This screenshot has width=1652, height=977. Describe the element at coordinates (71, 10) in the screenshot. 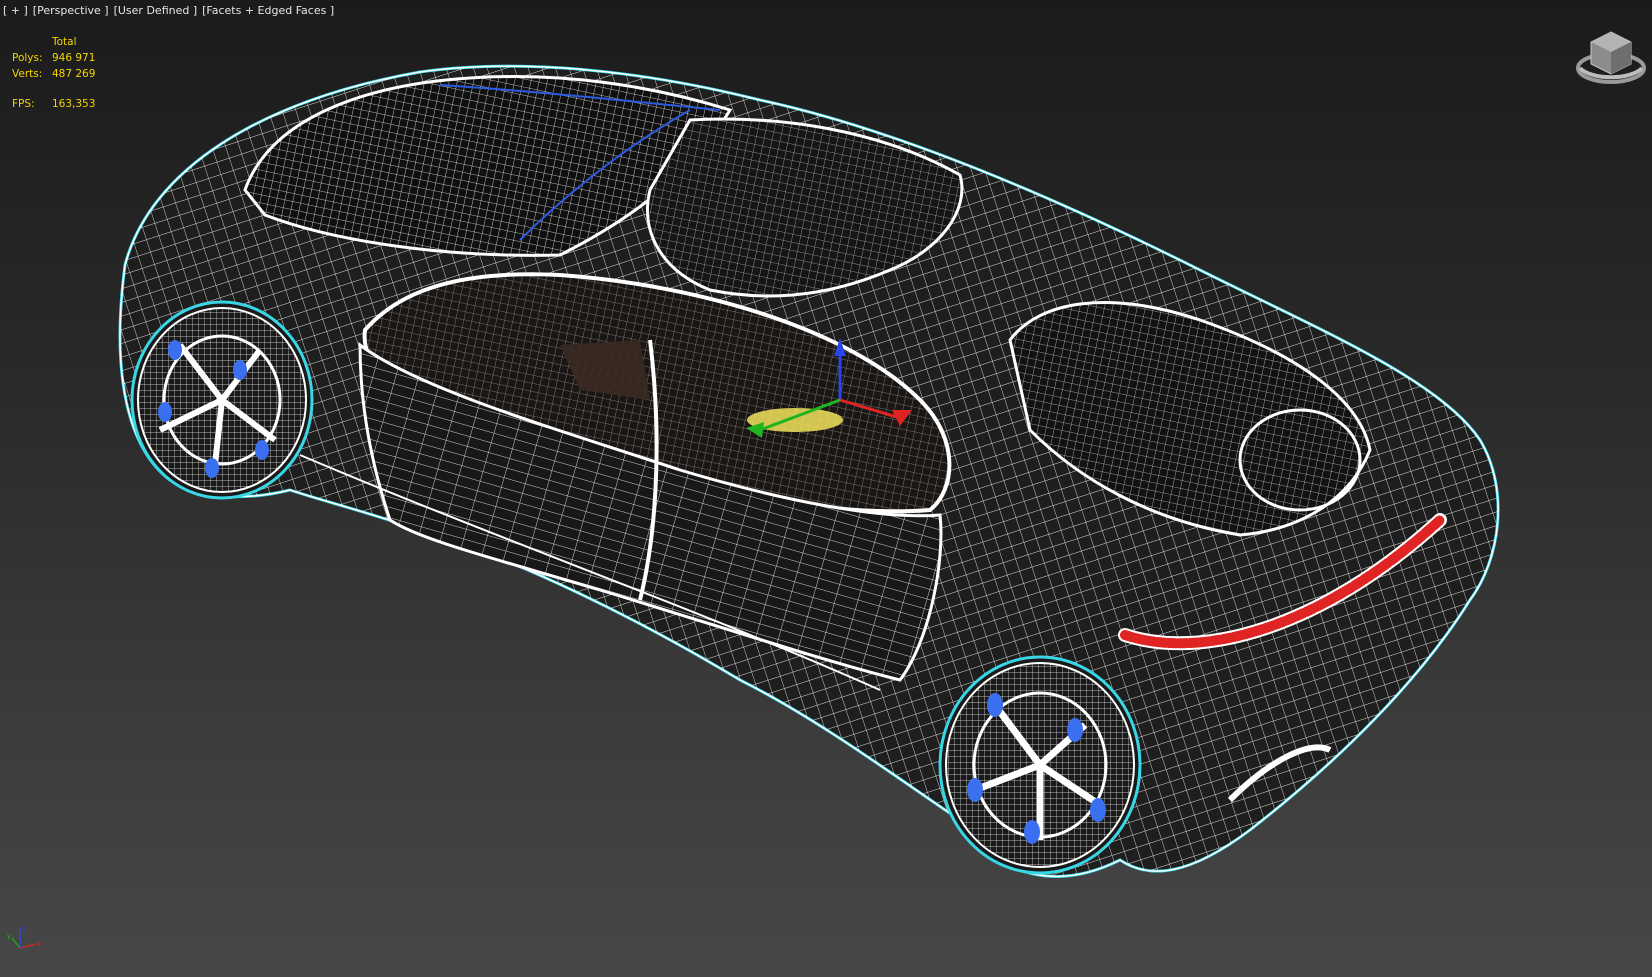

I see `viewport-view-menu: [Perspective ]` at that location.